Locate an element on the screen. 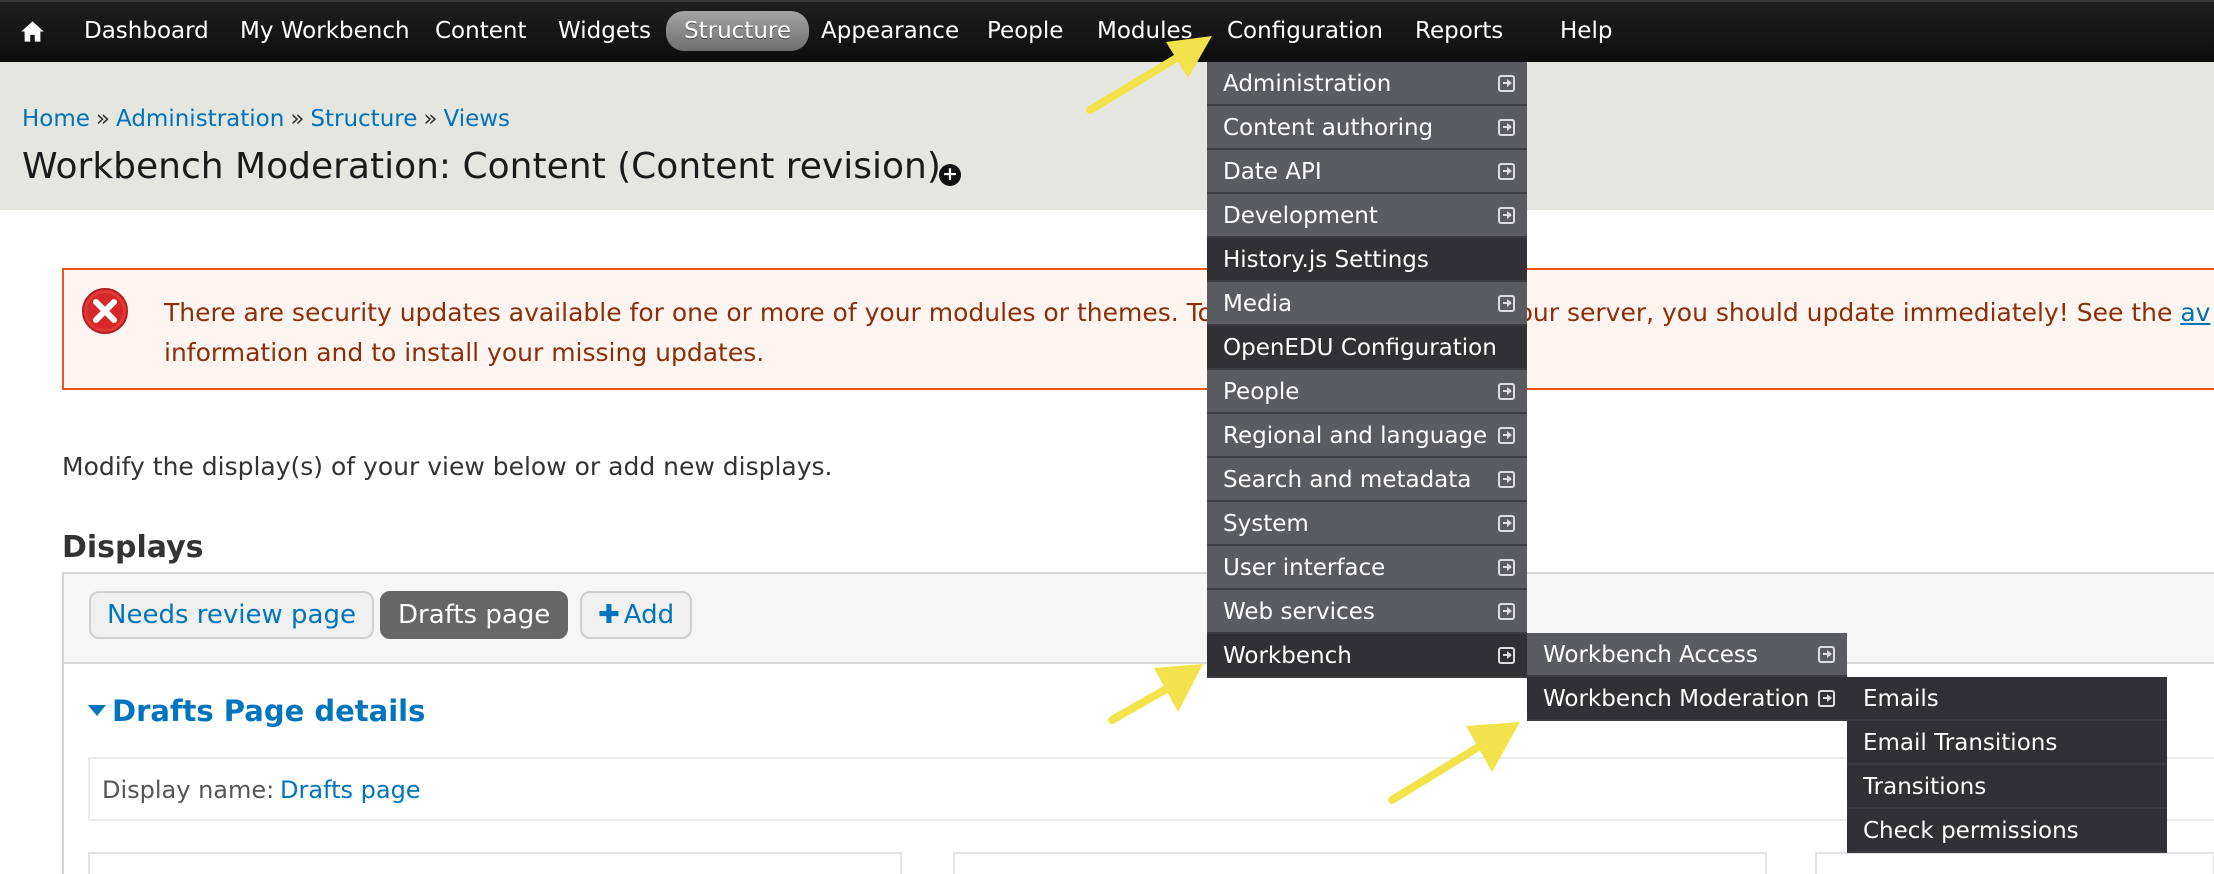  toolbar-item-appearance: Appearance is located at coordinates (890, 31).